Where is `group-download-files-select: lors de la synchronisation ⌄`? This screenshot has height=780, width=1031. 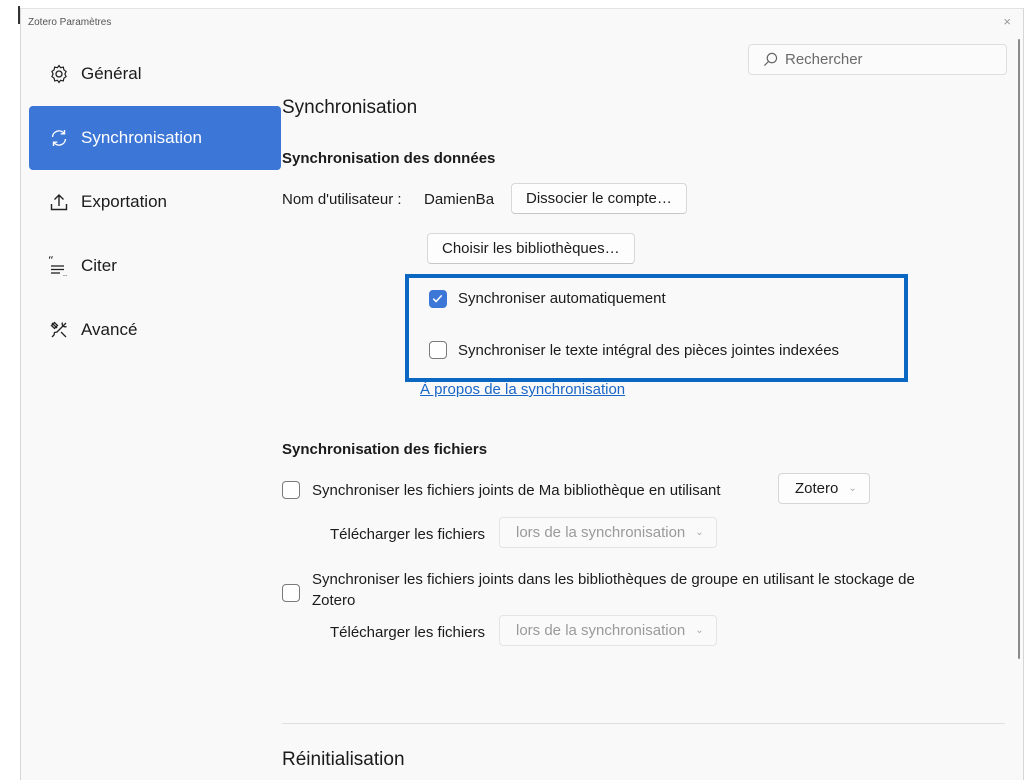
group-download-files-select: lors de la synchronisation ⌄ is located at coordinates (608, 630).